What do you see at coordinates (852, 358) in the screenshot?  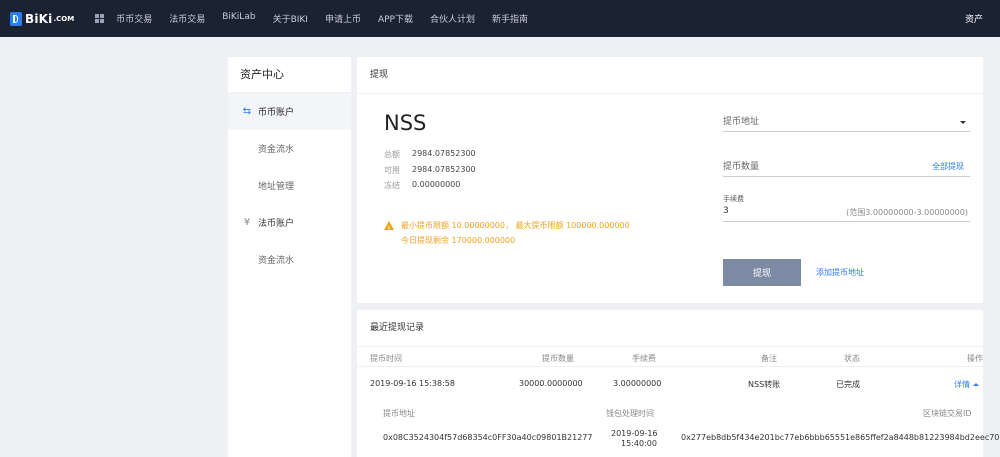 I see `col-status: 状态` at bounding box center [852, 358].